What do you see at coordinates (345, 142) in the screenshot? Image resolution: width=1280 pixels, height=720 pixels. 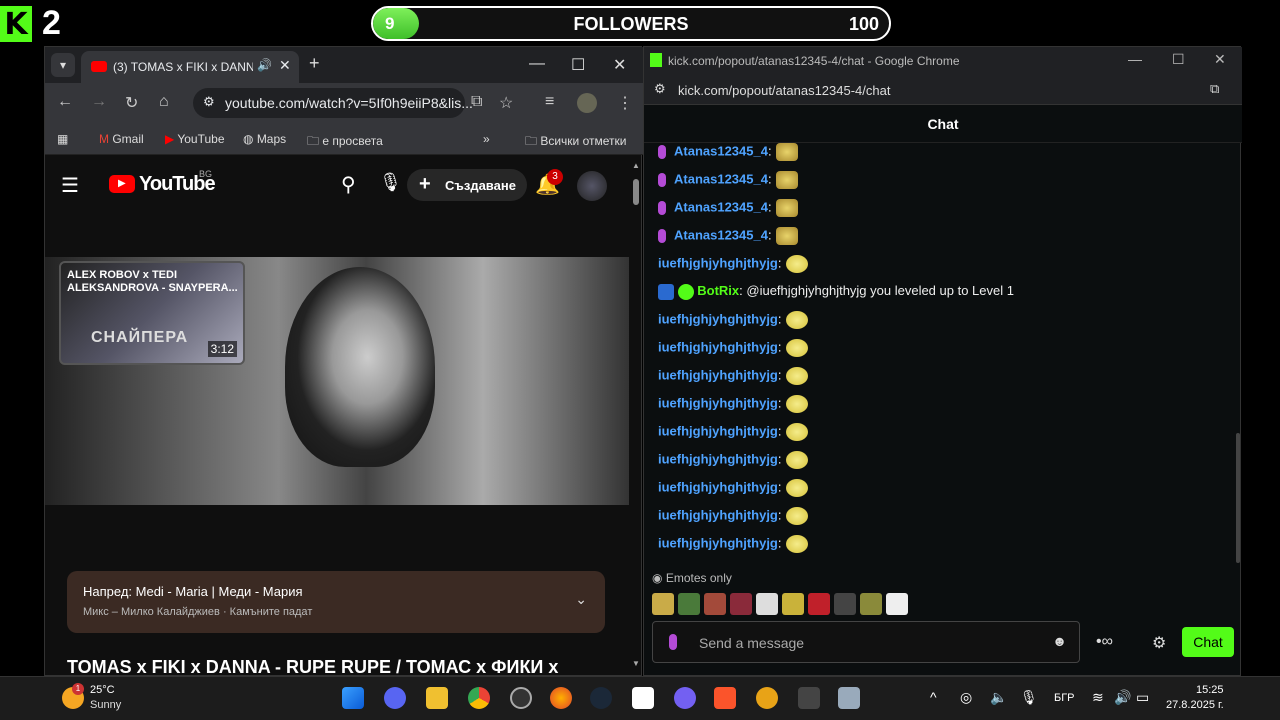 I see `bookmark-folder: 🗀 е просвета` at bounding box center [345, 142].